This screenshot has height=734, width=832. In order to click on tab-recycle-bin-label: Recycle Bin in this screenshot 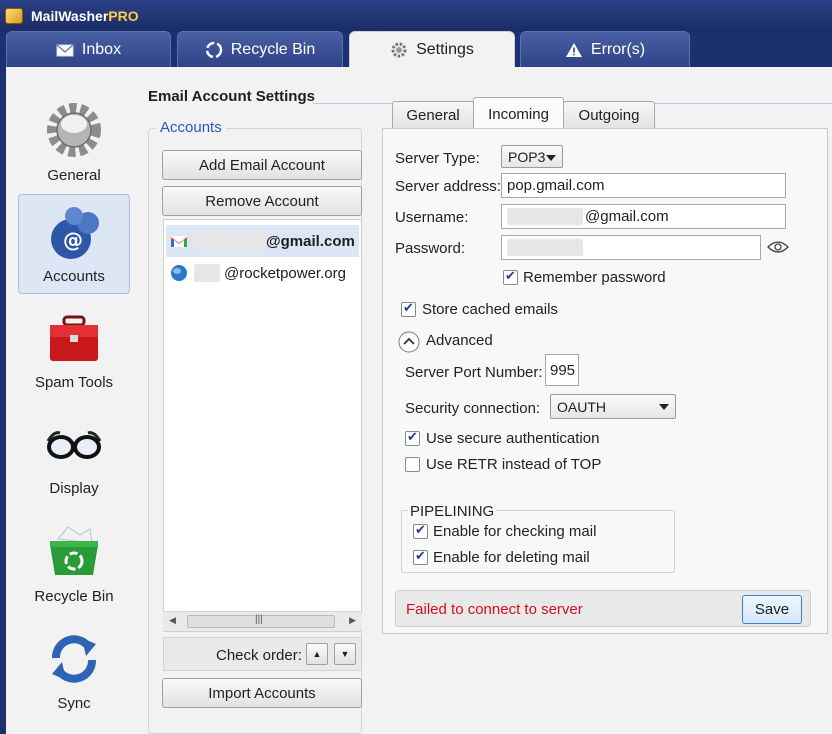, I will do `click(273, 49)`.